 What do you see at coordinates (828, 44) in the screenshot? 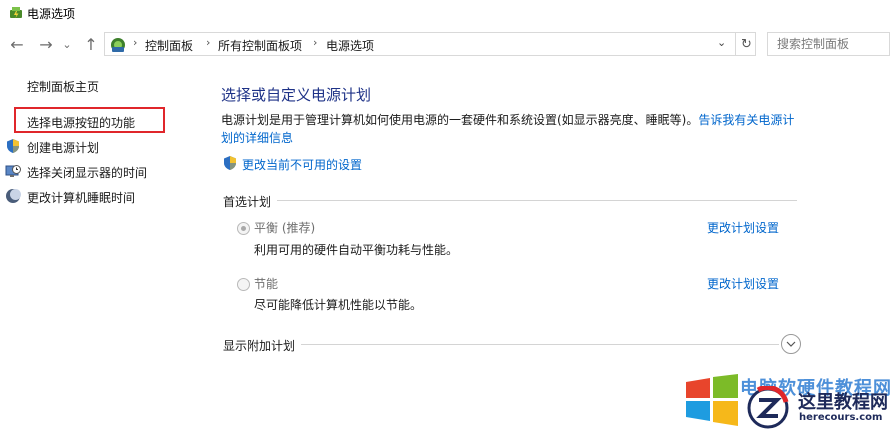
I see `search-input: 搜索控制面板` at bounding box center [828, 44].